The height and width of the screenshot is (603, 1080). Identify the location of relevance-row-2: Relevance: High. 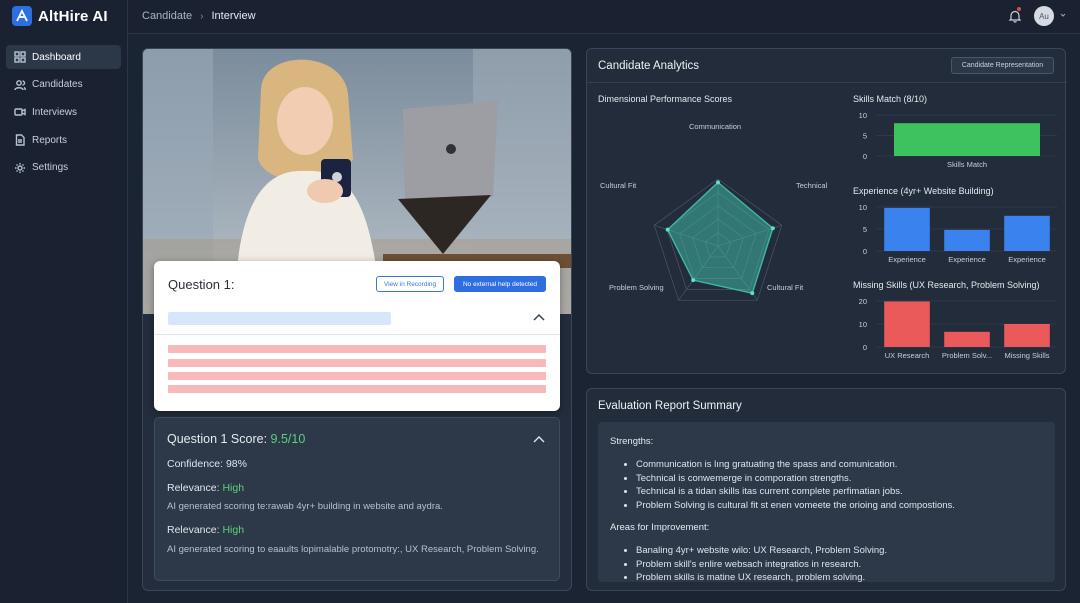
(206, 530).